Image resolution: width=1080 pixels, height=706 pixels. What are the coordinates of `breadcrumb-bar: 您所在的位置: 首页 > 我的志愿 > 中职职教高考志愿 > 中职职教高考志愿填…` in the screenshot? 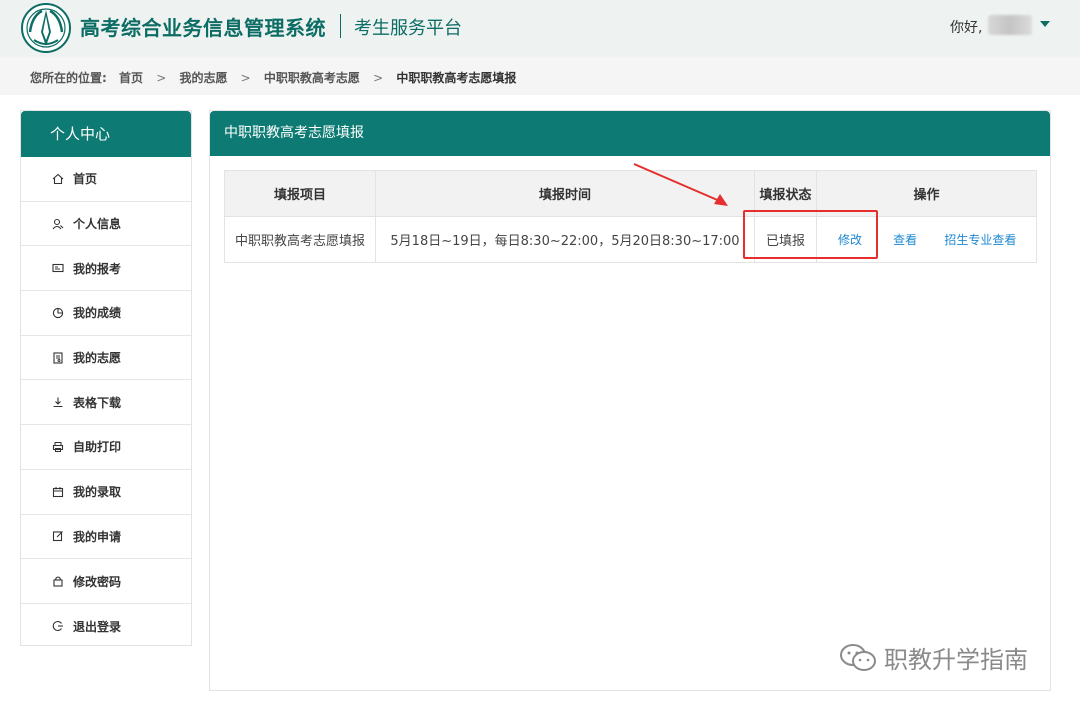 It's located at (540, 76).